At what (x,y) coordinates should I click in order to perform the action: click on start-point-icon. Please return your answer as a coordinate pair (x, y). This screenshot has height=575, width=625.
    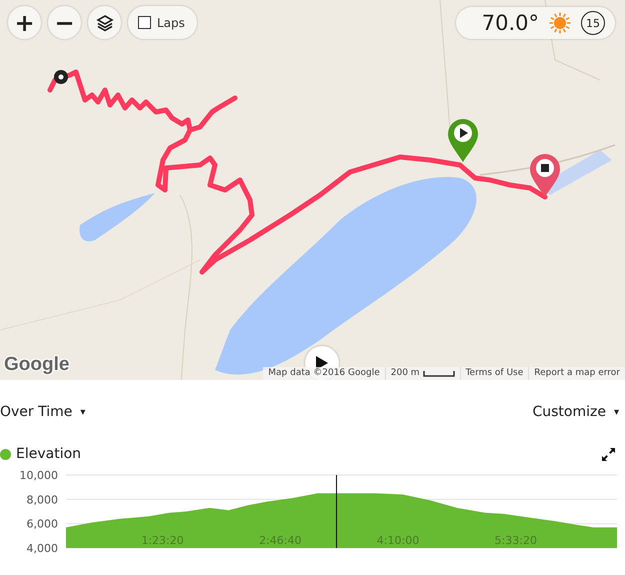
    Looking at the image, I should click on (61, 77).